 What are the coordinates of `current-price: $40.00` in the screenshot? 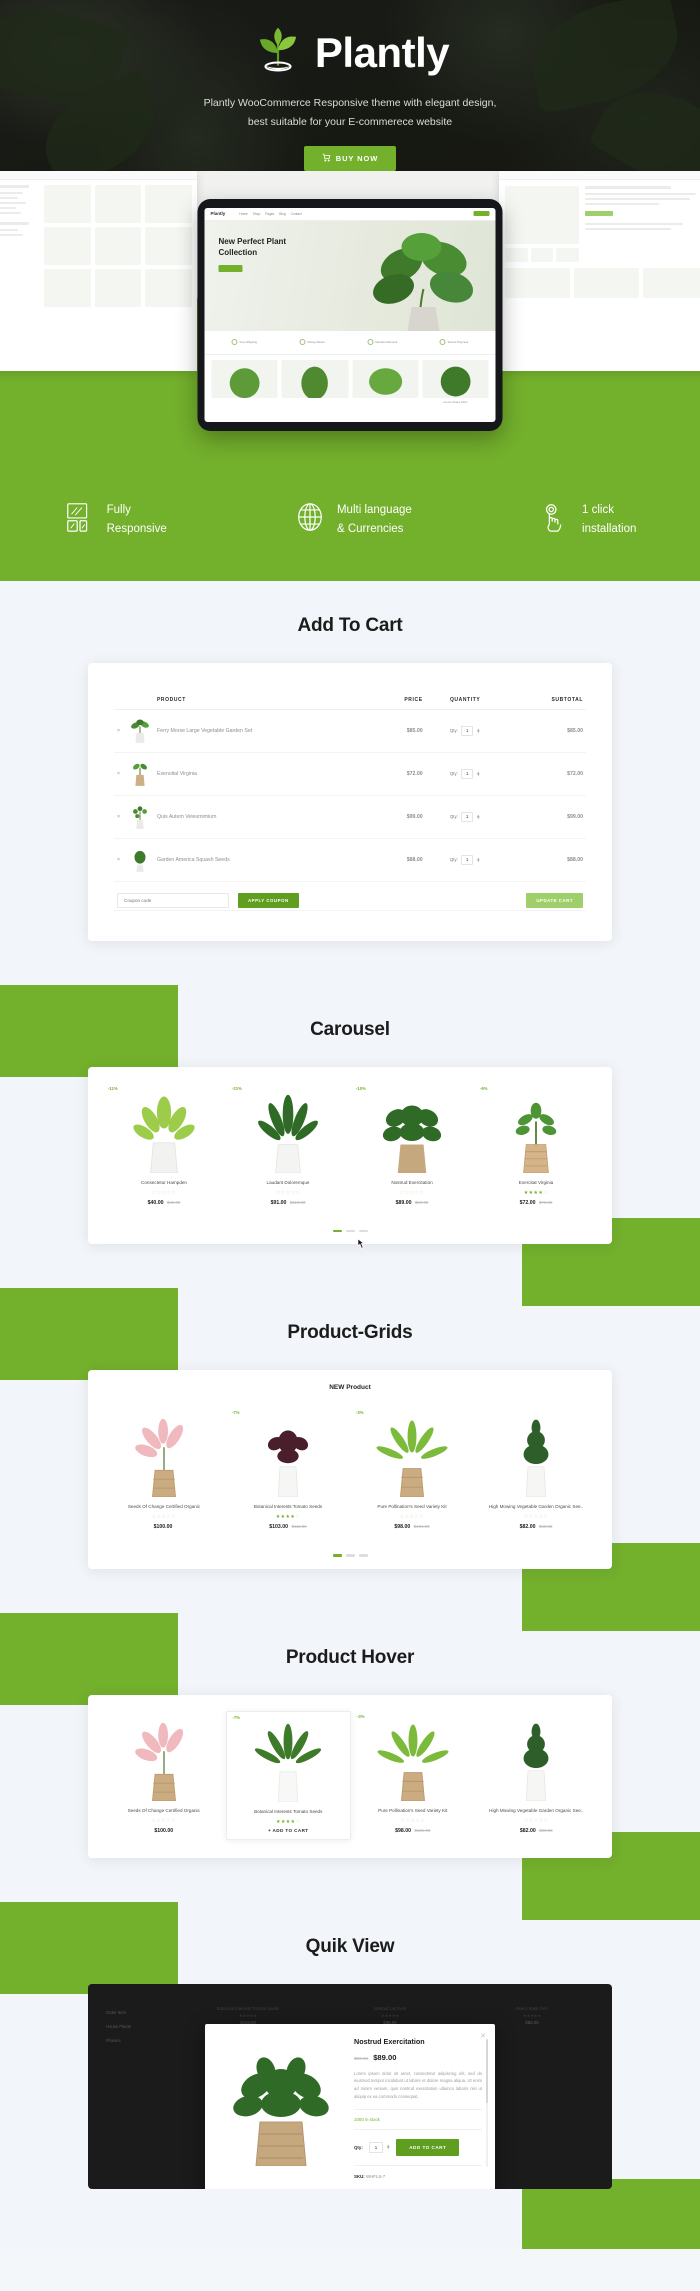 It's located at (155, 1202).